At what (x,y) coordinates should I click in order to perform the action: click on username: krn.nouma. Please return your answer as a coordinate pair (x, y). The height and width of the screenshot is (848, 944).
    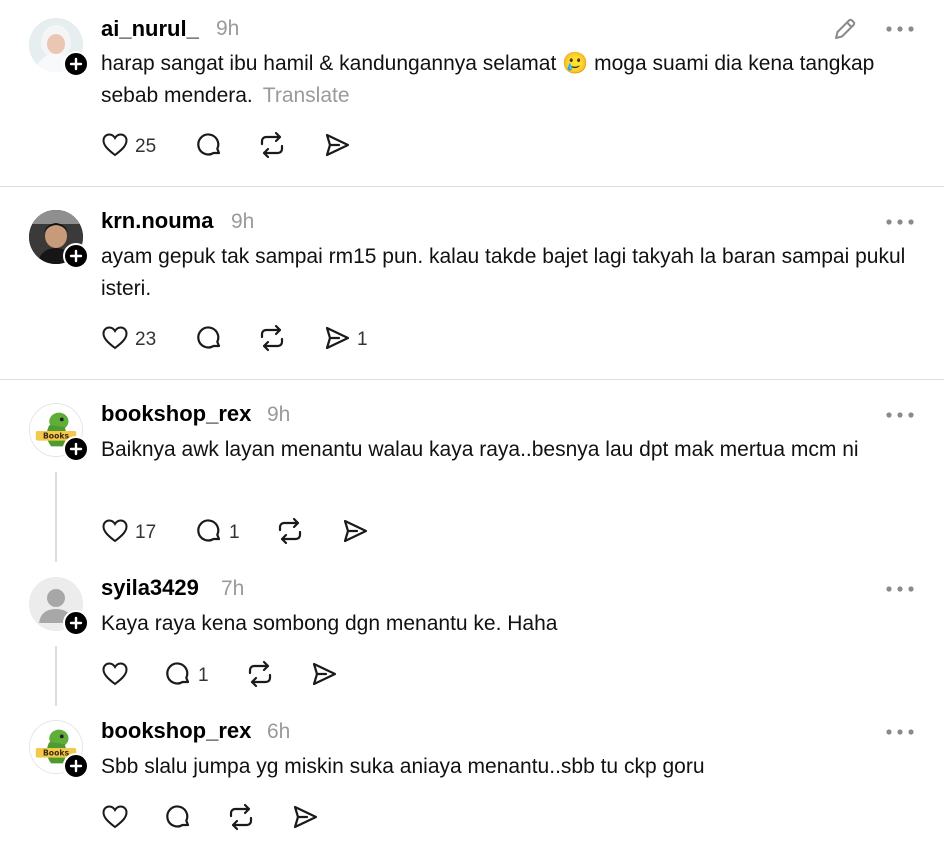
    Looking at the image, I should click on (157, 221).